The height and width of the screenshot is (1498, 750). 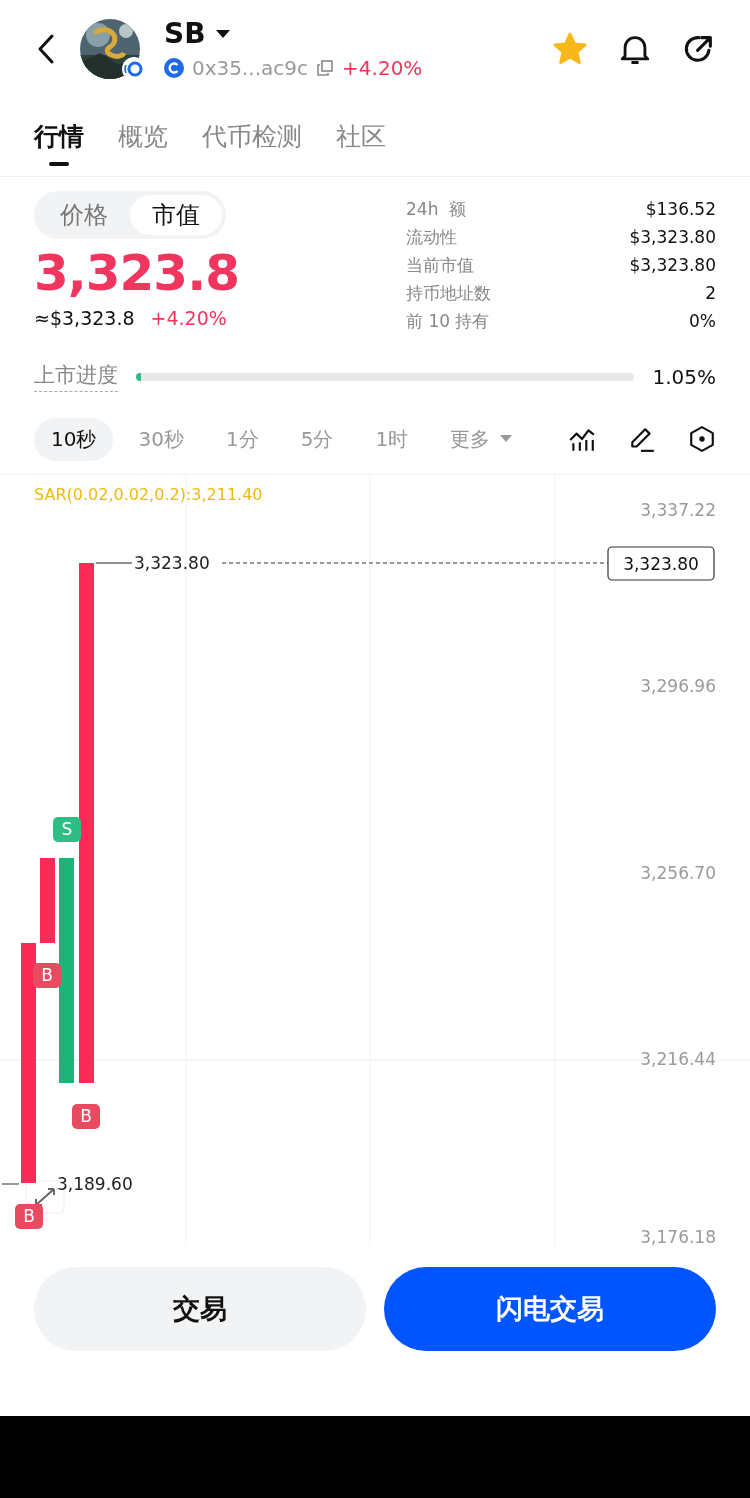 I want to click on star-icon, so click(x=570, y=49).